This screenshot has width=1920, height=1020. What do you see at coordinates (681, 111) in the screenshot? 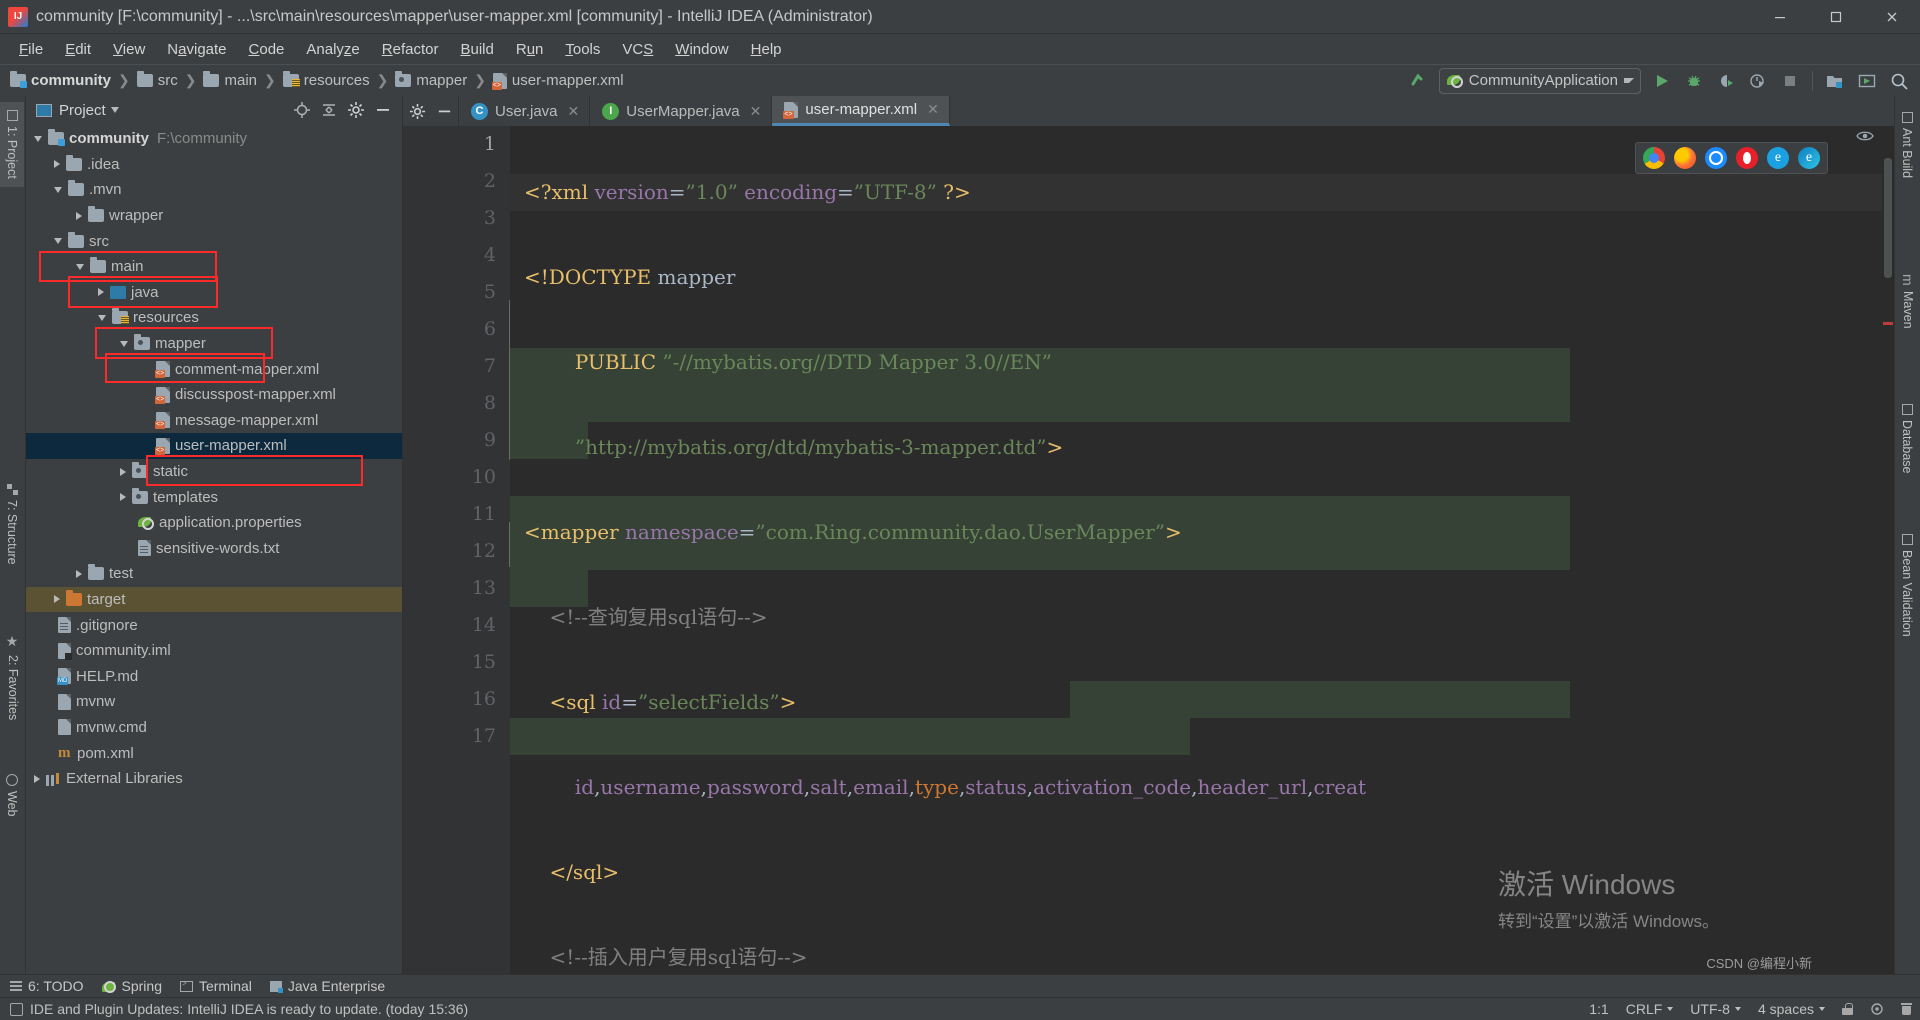
I see `tab-usermapper-java: I UserMapper.java ✕` at bounding box center [681, 111].